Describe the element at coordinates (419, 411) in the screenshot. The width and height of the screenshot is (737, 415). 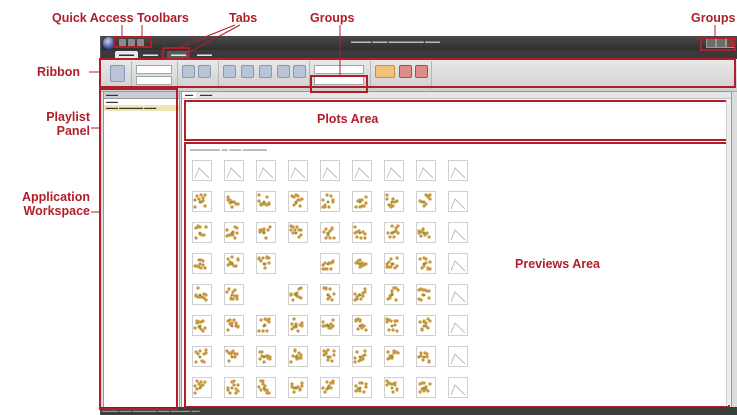
I see `status-bar: ▬▬▬▬ ▬▬▬ ▬▬▬▬▬▬ ▬▬▬ ▬▬▬▬▬ ▬▬` at that location.